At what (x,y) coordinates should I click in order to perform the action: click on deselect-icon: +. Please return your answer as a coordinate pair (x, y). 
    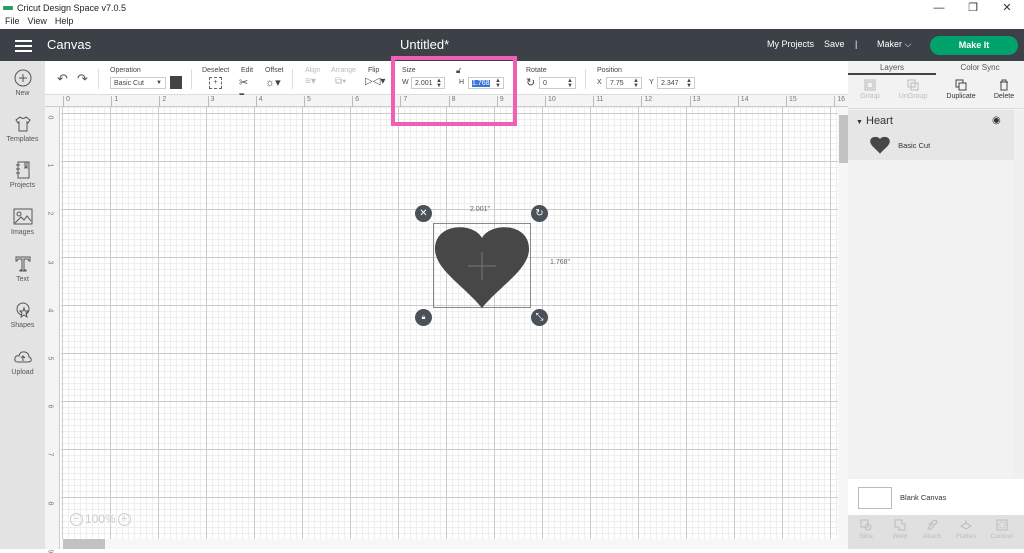
    Looking at the image, I should click on (215, 83).